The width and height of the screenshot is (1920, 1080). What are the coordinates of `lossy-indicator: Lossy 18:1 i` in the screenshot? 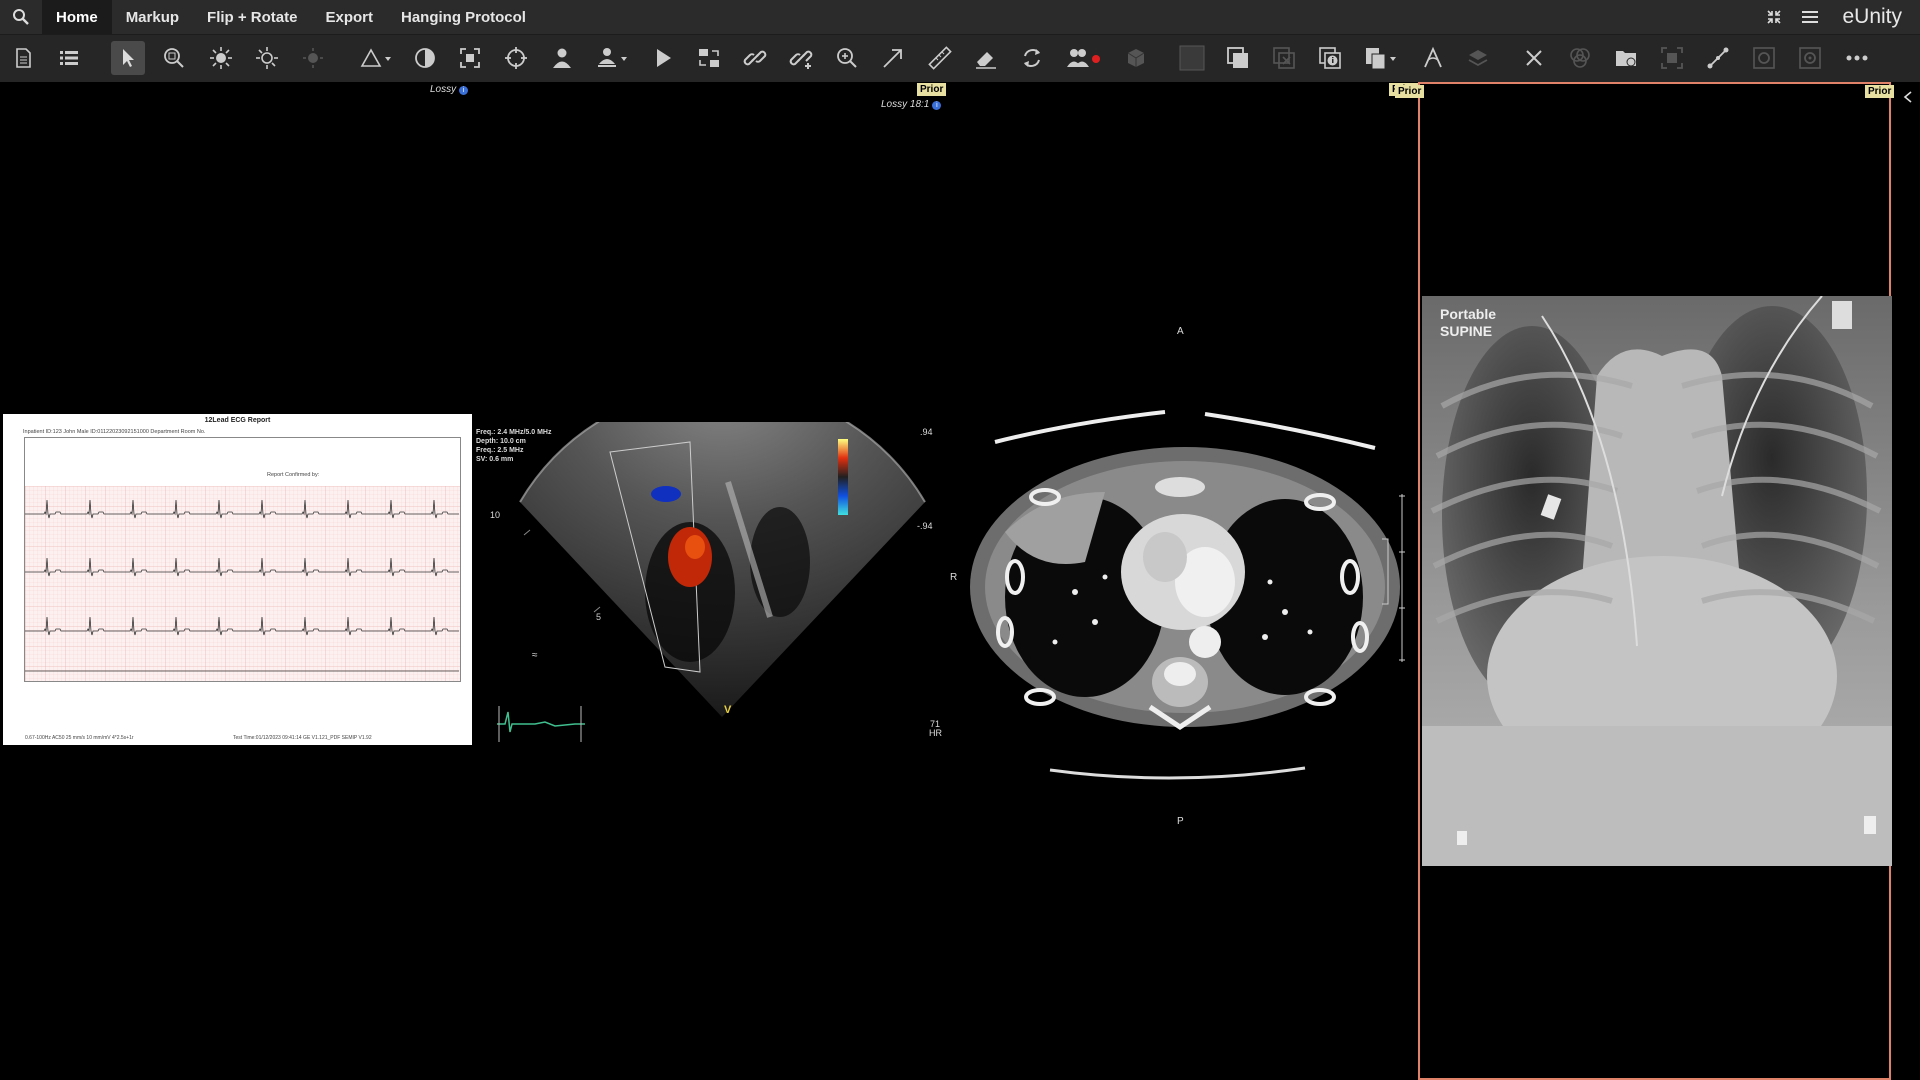 It's located at (911, 104).